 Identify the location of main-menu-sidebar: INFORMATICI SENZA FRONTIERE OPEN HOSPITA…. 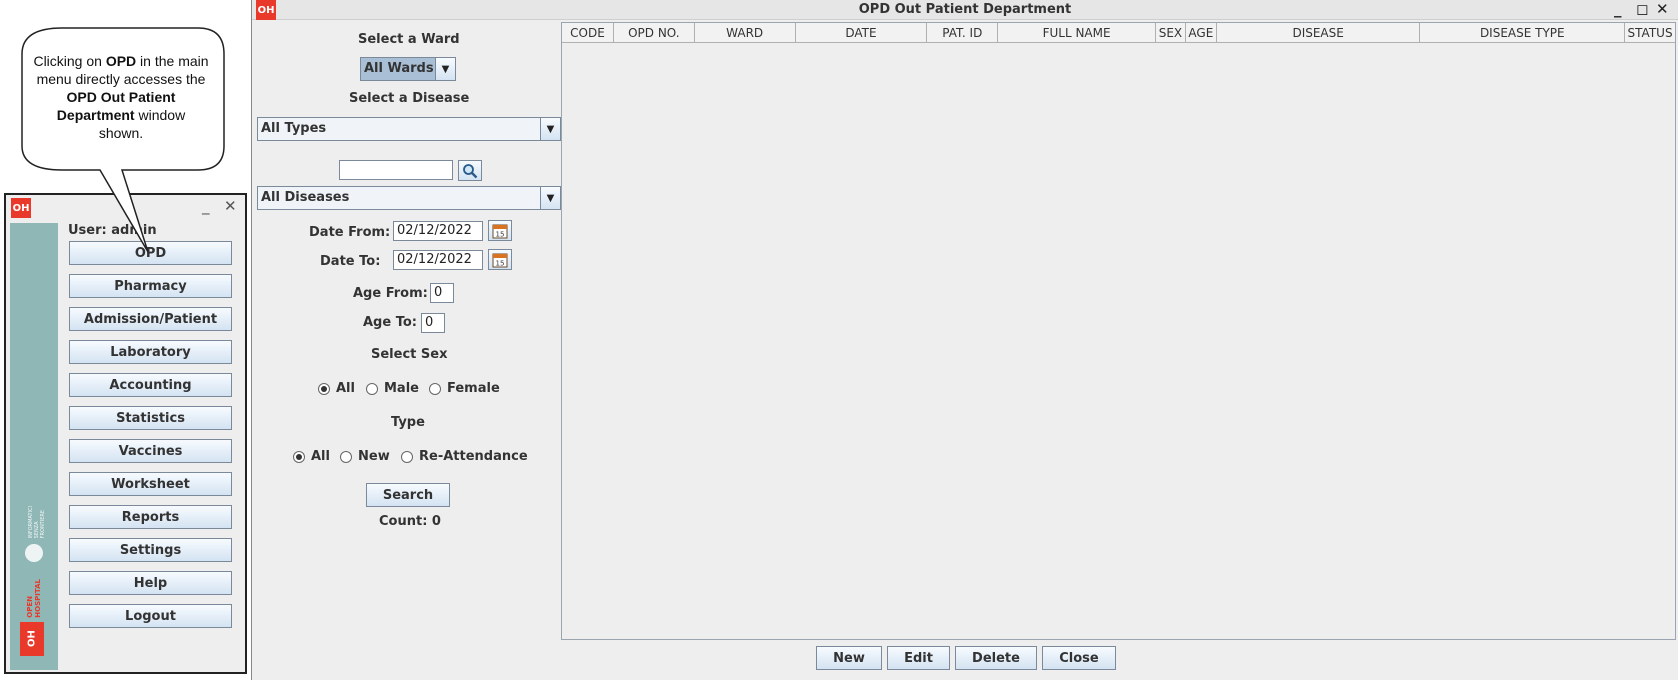
(34, 446).